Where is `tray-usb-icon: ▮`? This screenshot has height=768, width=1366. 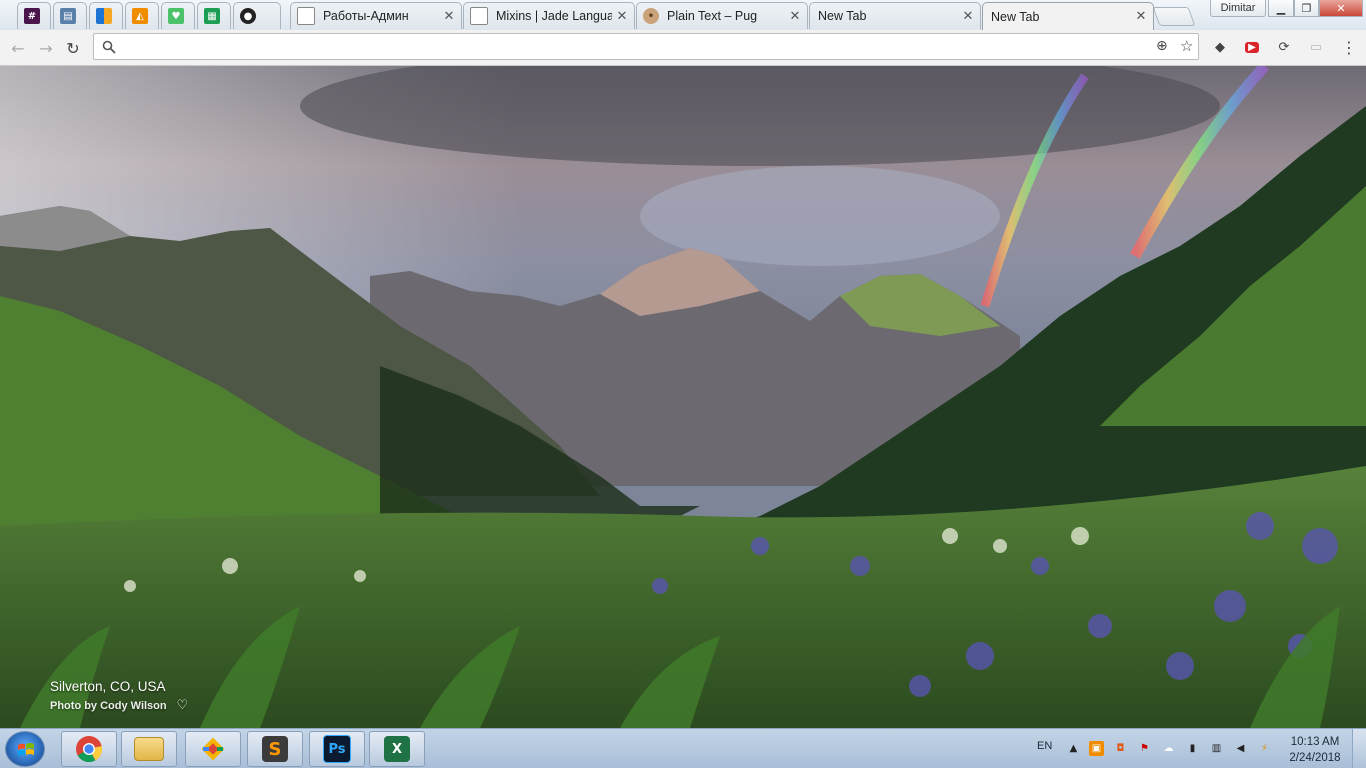
tray-usb-icon: ▮ is located at coordinates (1192, 748).